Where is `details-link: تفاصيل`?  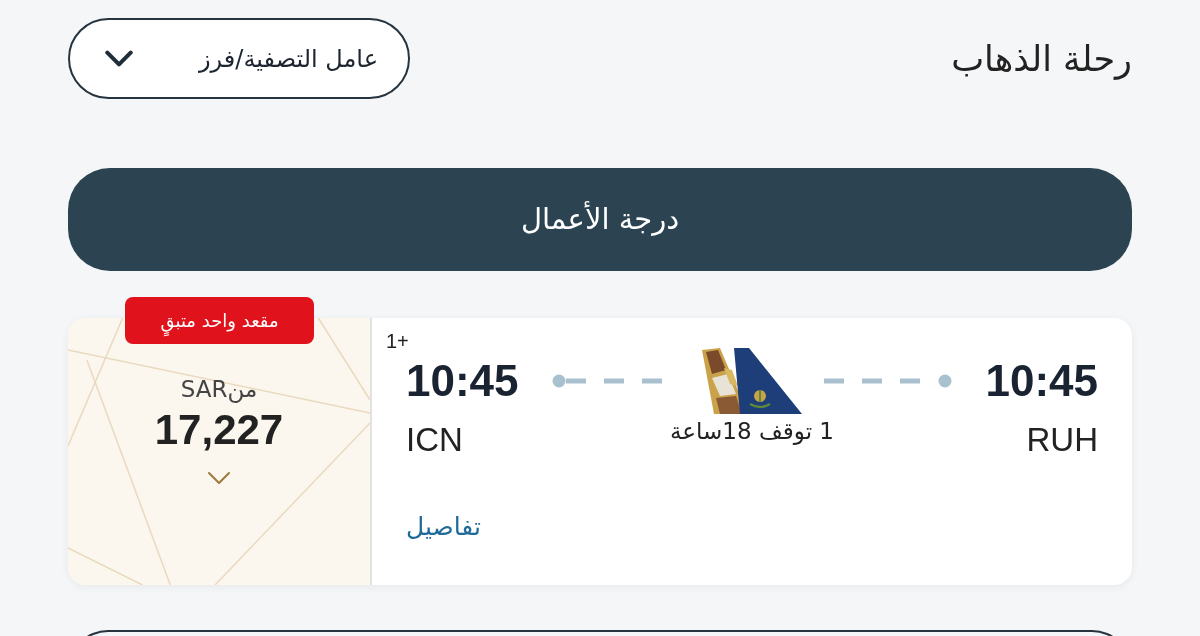 details-link: تفاصيل is located at coordinates (443, 527).